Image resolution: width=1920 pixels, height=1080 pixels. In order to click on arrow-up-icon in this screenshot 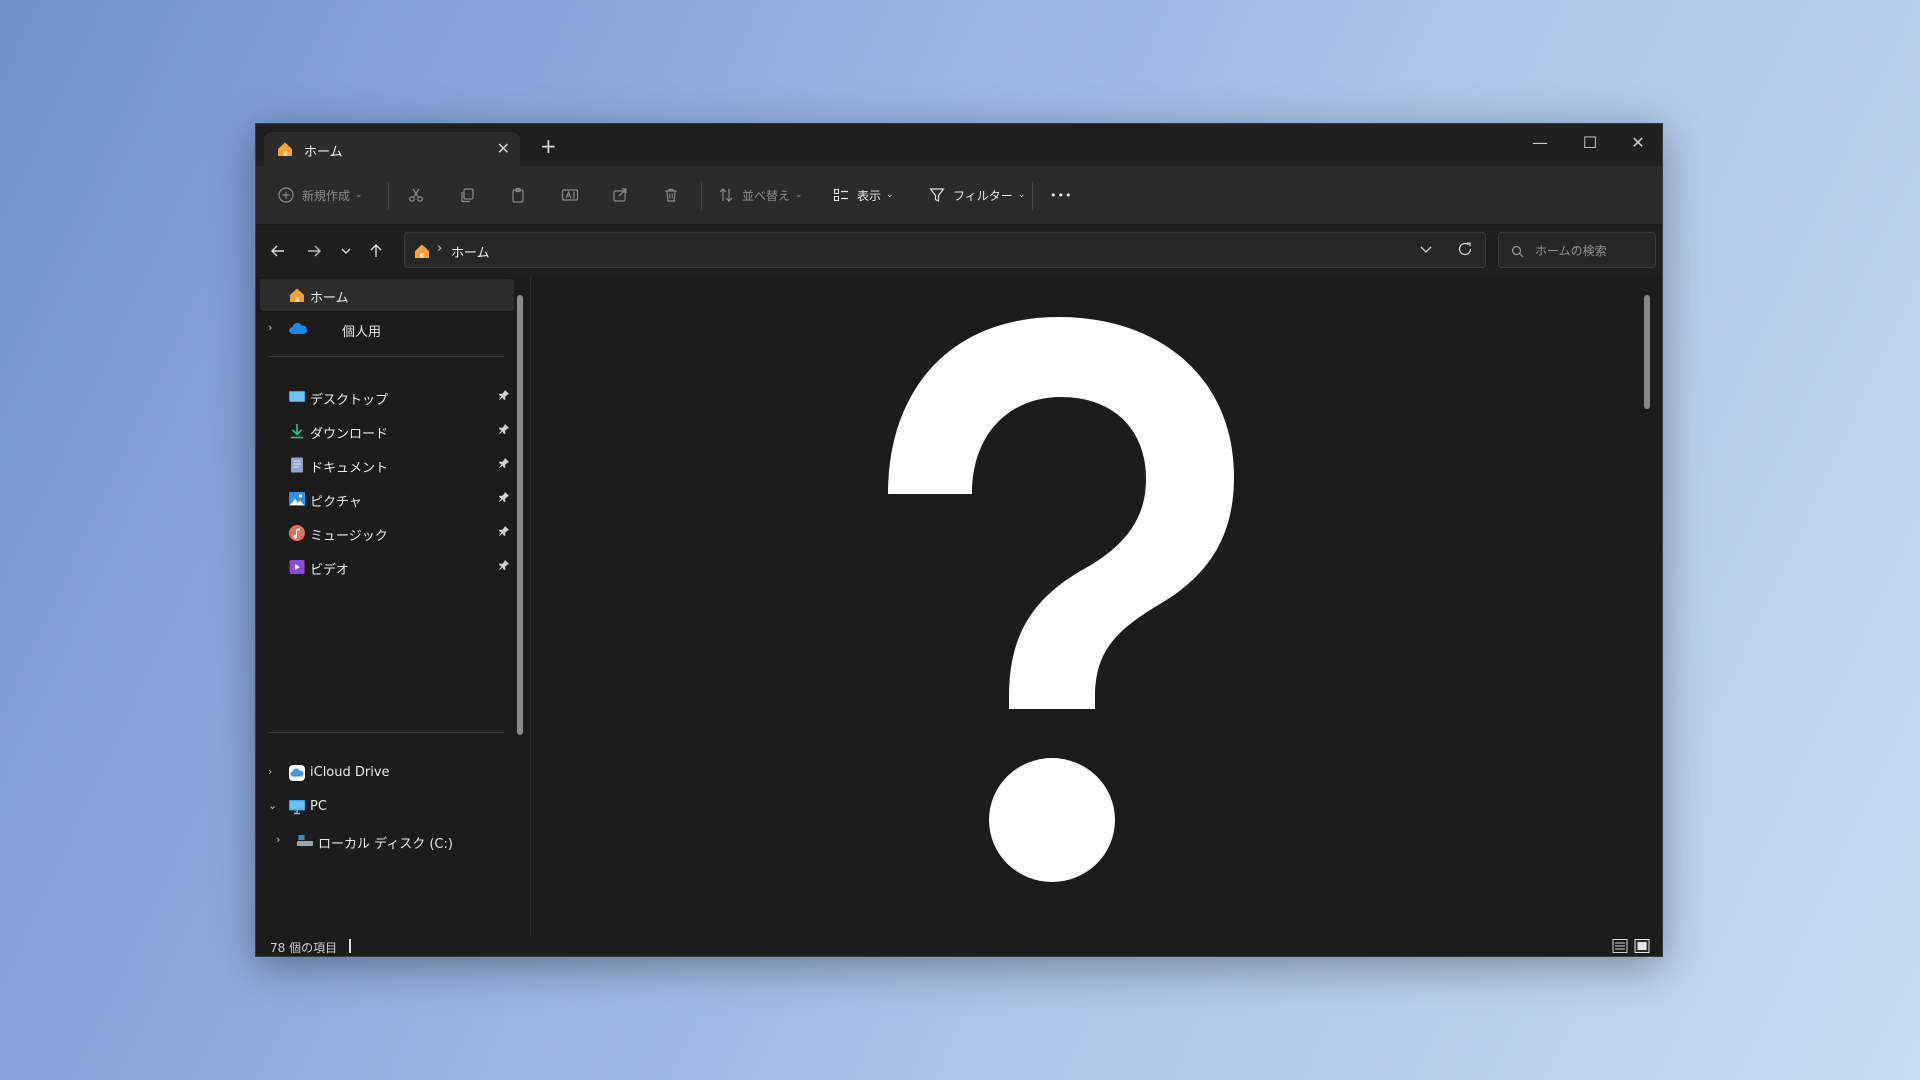, I will do `click(376, 250)`.